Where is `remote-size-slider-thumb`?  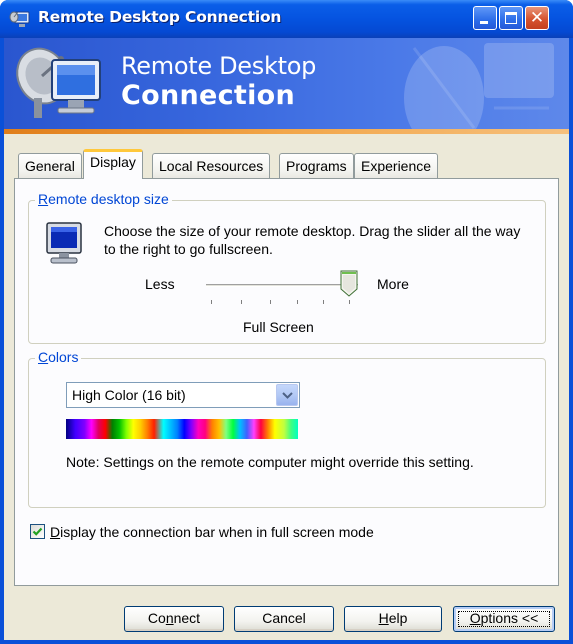 remote-size-slider-thumb is located at coordinates (349, 283).